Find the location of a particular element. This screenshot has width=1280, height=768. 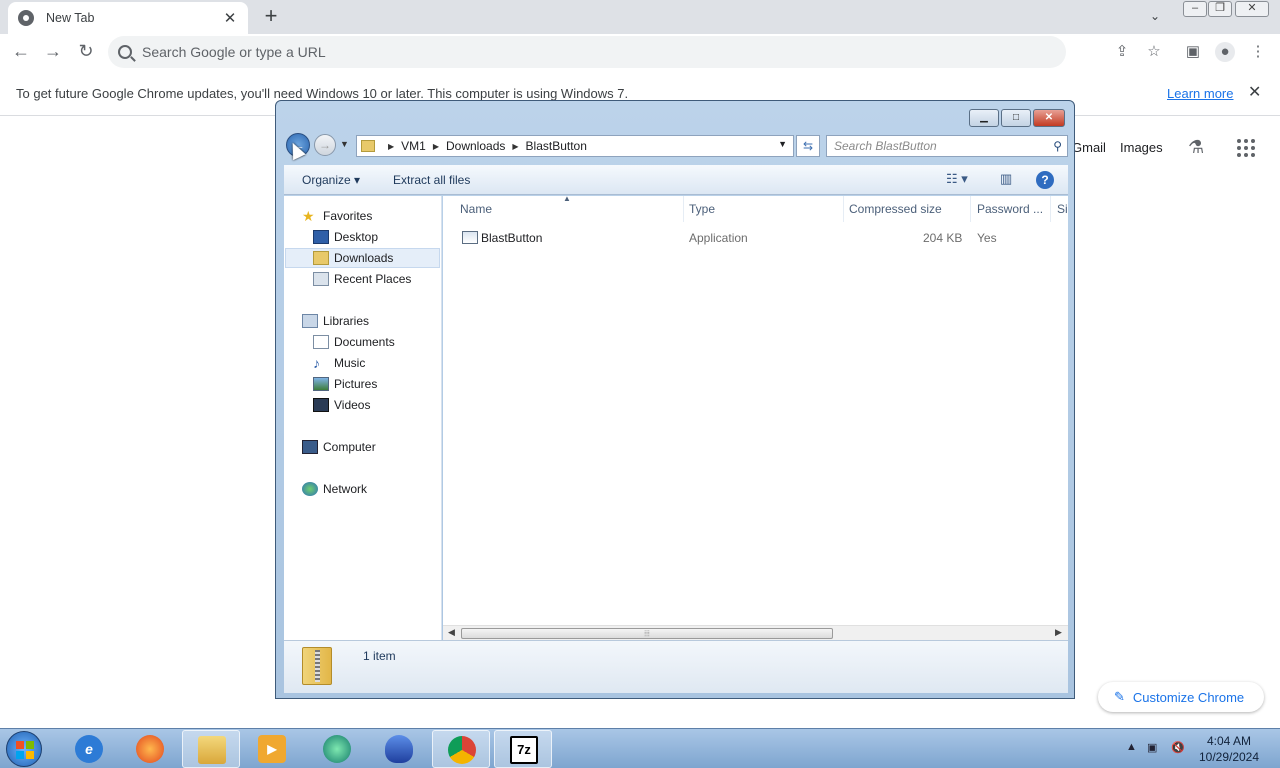

column-header-compressed-size: Compressed size is located at coordinates (895, 209).